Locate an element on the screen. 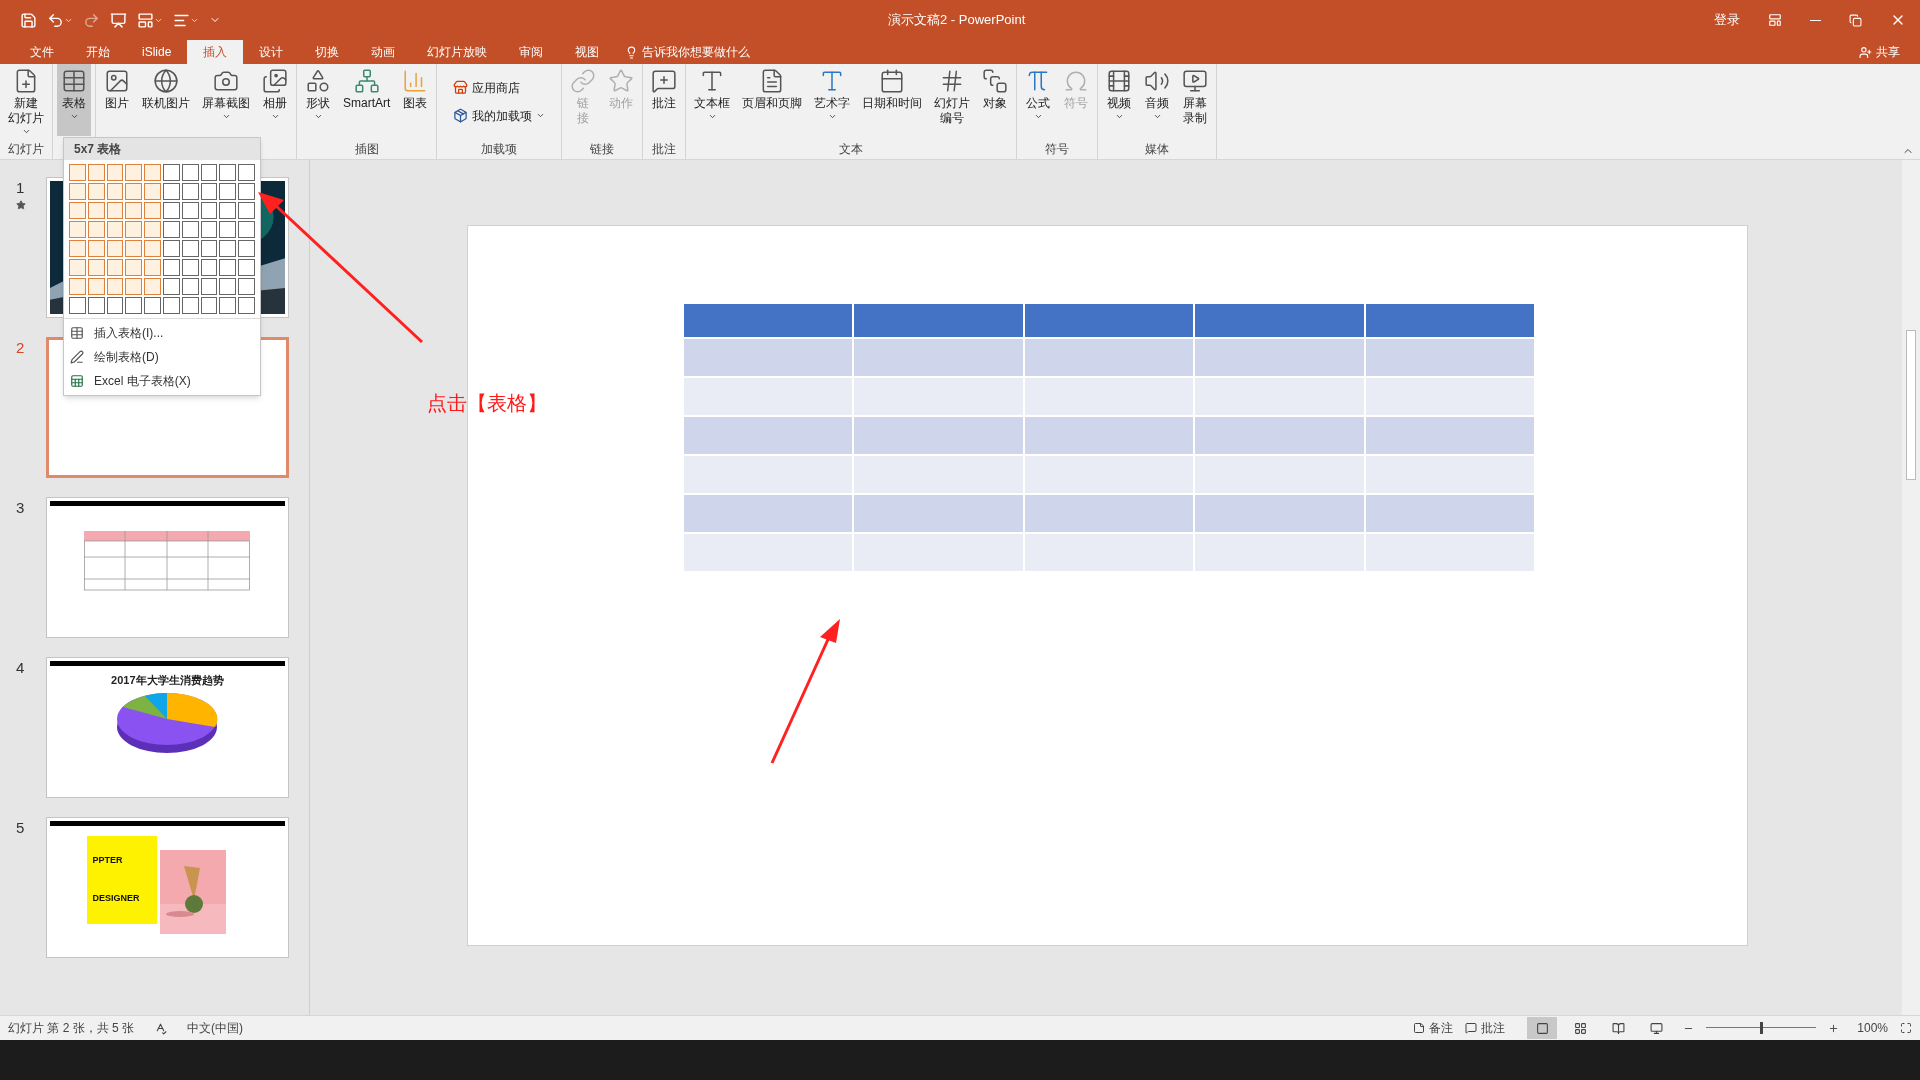 The width and height of the screenshot is (1920, 1080). ribbon-button: 表格 is located at coordinates (74, 100).